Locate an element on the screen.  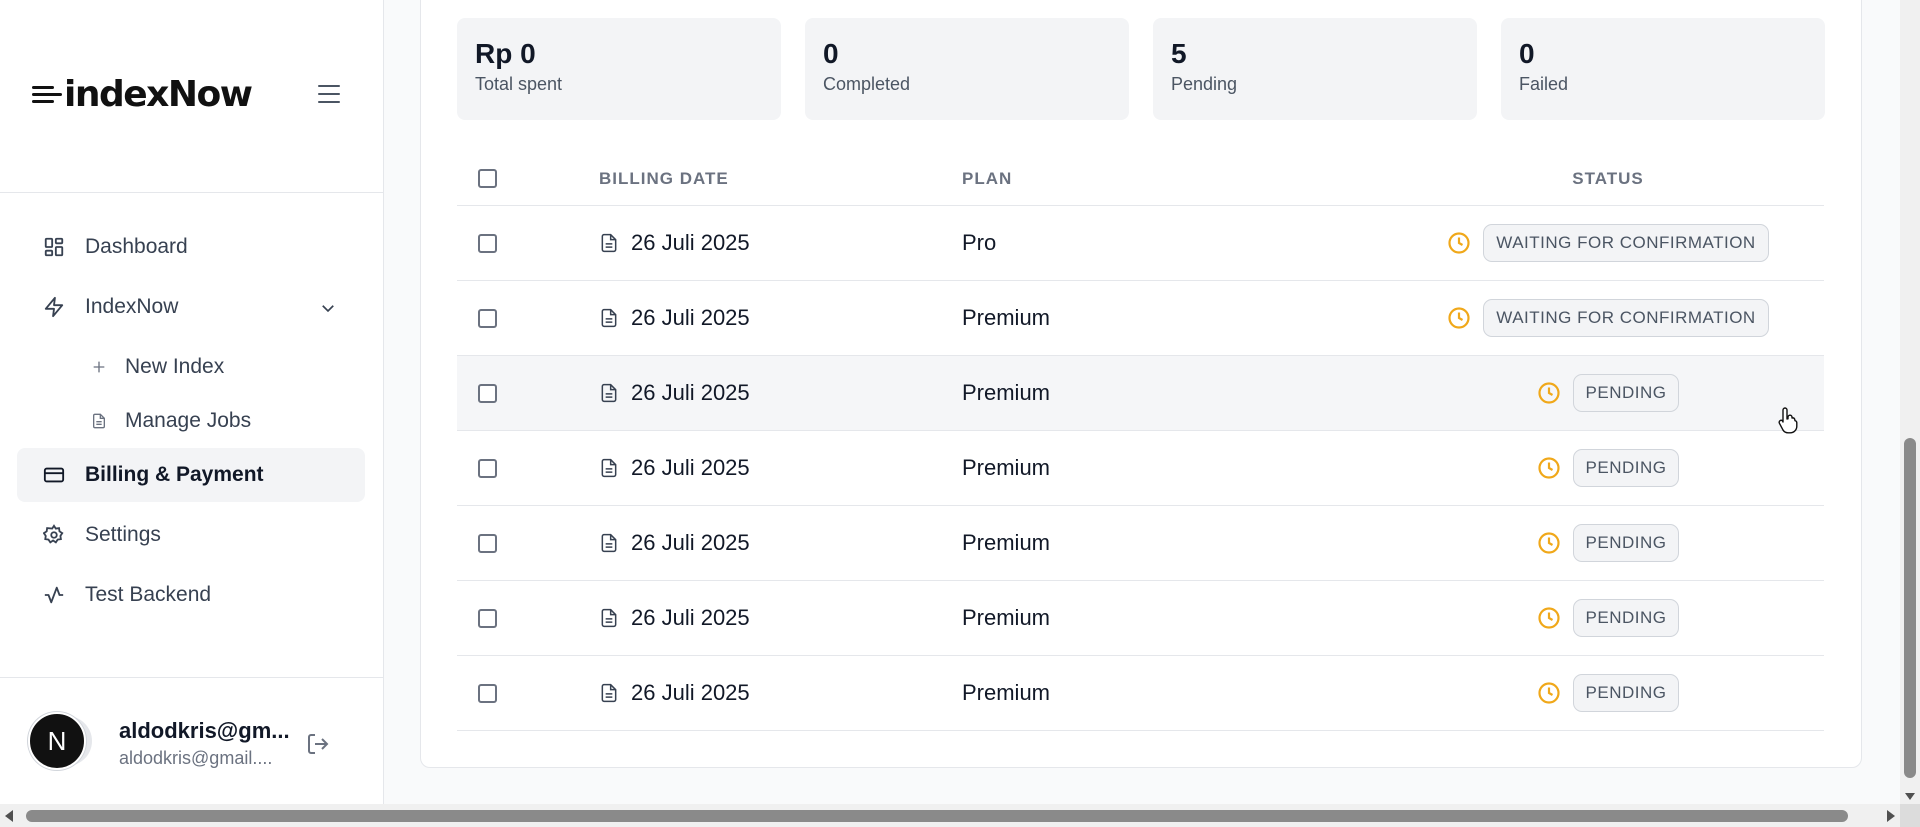
sidebar-item-settings: Settings is located at coordinates (191, 535).